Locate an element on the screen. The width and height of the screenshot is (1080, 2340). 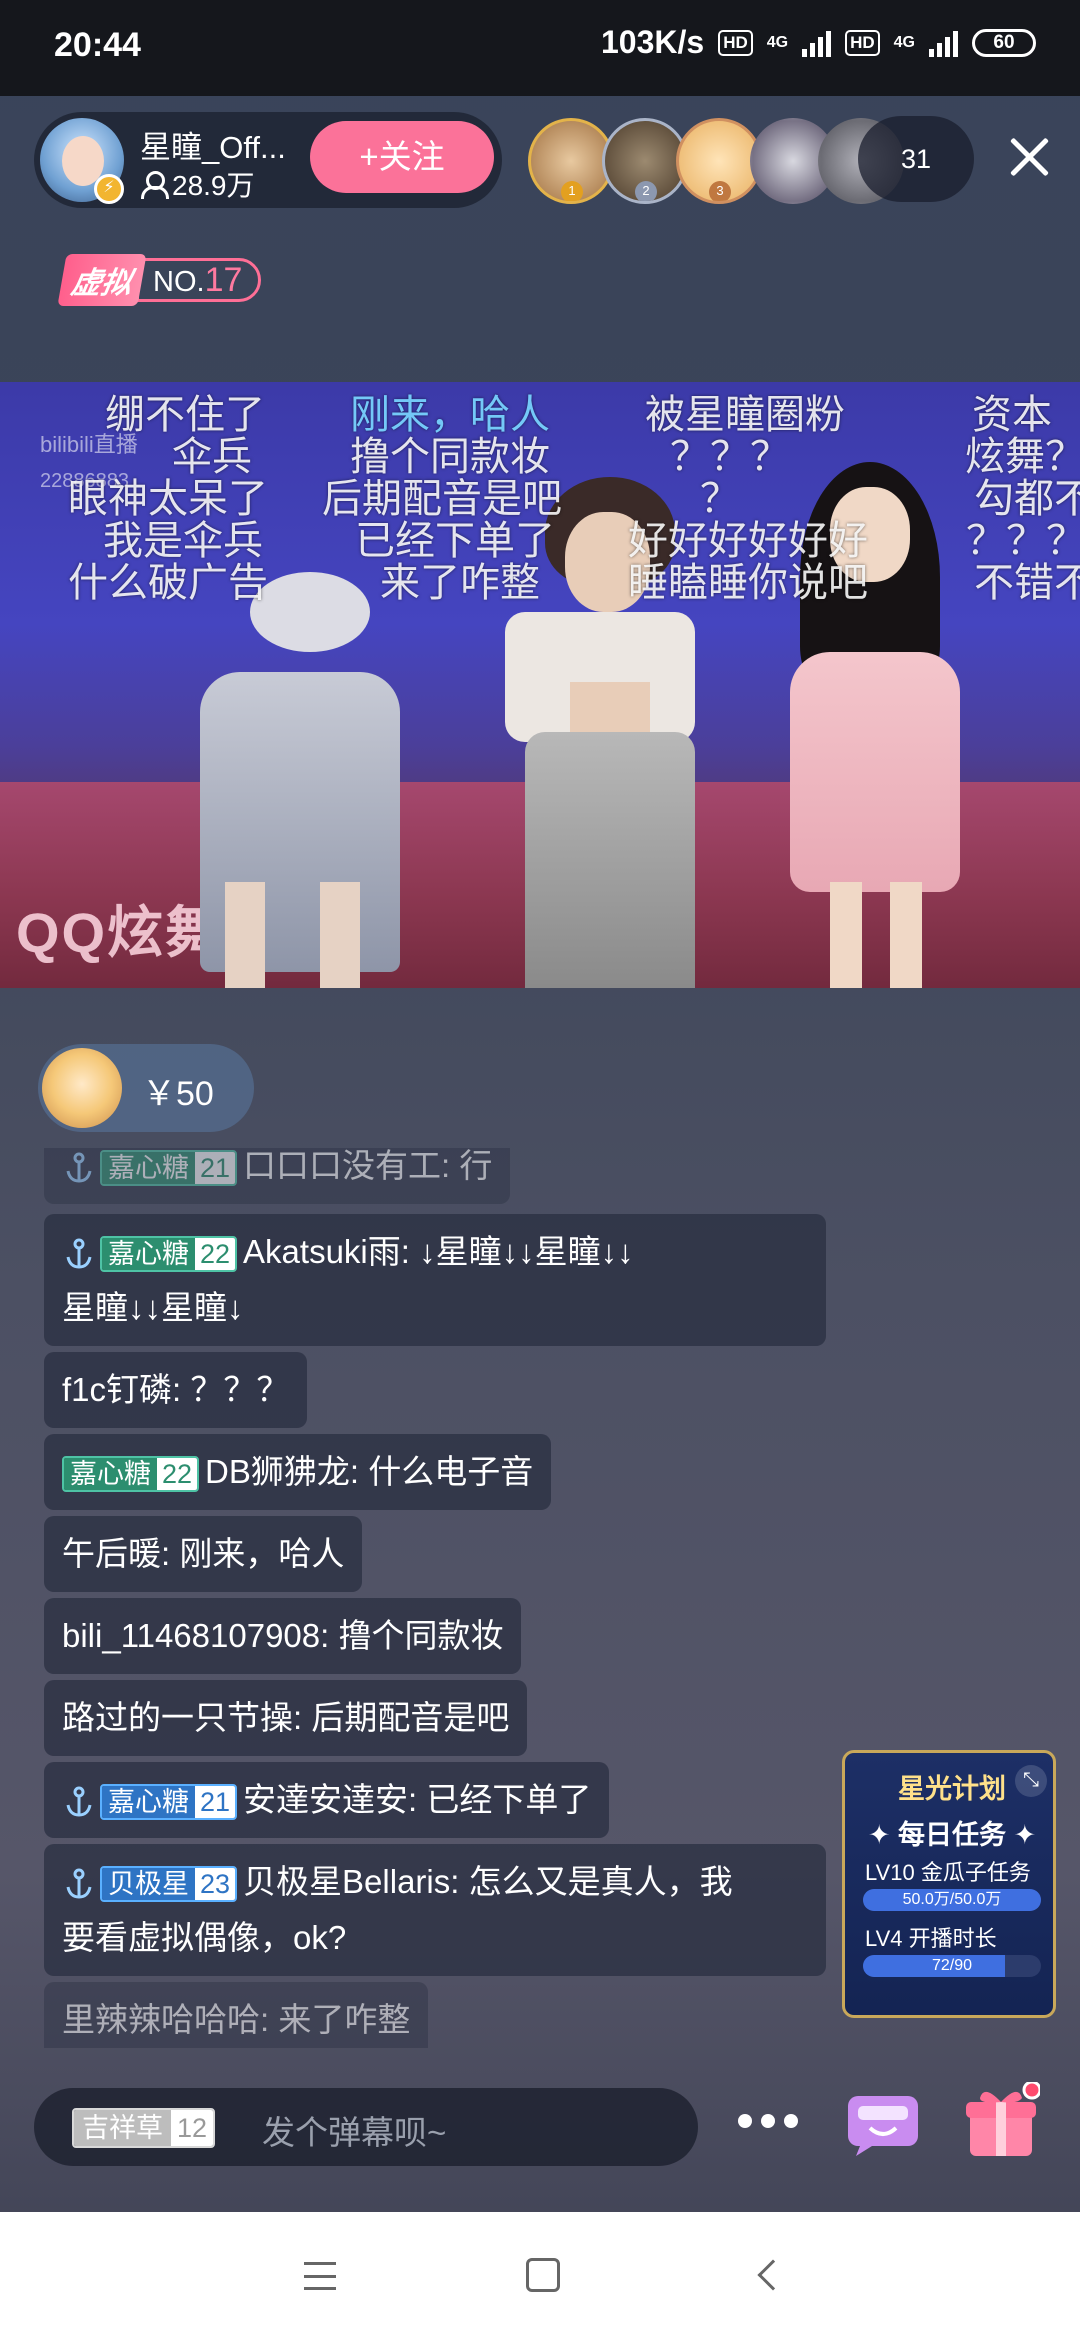
chat-text: 安達安達安: 已经下单了 is located at coordinates (417, 1799).